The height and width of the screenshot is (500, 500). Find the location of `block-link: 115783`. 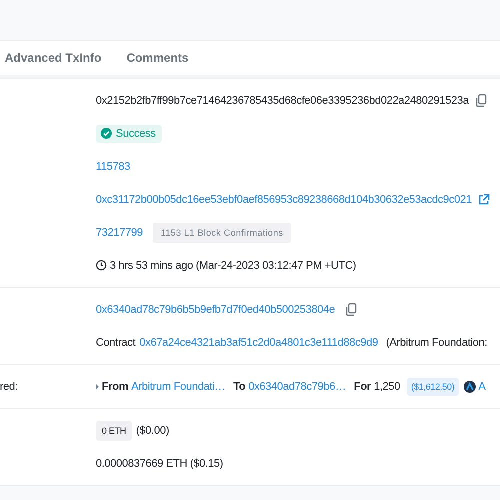

block-link: 115783 is located at coordinates (113, 166).